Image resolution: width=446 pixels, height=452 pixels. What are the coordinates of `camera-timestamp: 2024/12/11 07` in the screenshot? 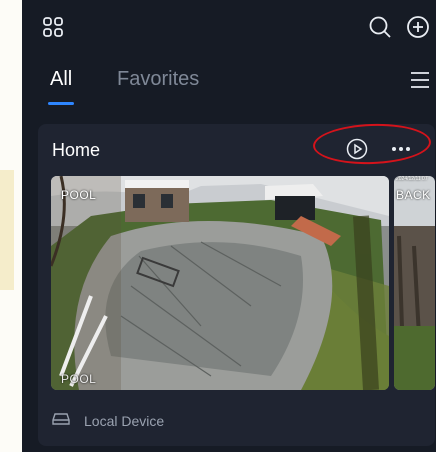 It's located at (412, 179).